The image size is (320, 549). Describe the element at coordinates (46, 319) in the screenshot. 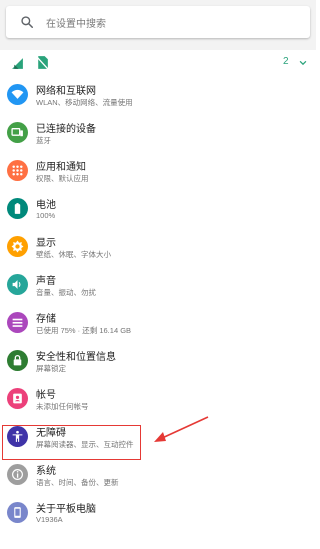

I see `settings-item-title: 存储` at that location.